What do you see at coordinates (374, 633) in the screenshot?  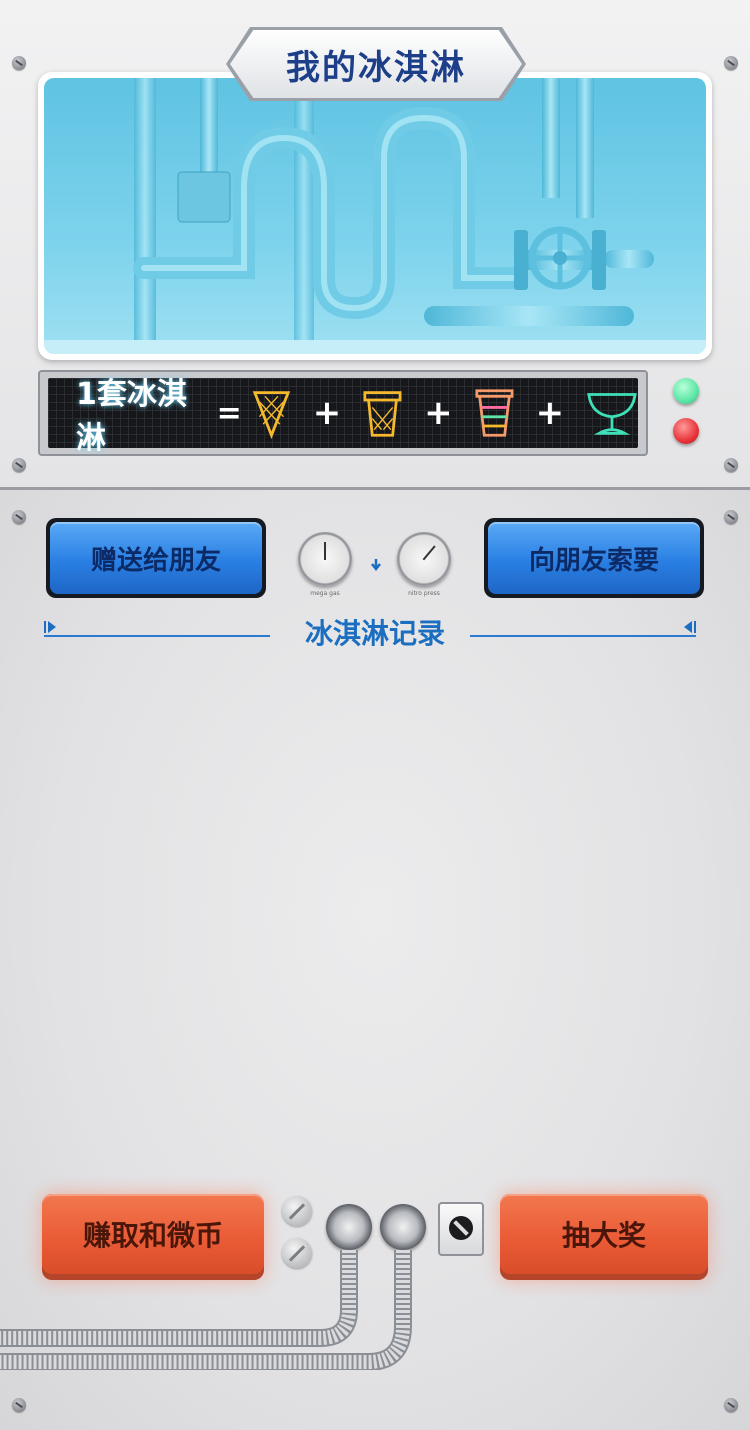 I see `records-title: 冰淇淋记录` at bounding box center [374, 633].